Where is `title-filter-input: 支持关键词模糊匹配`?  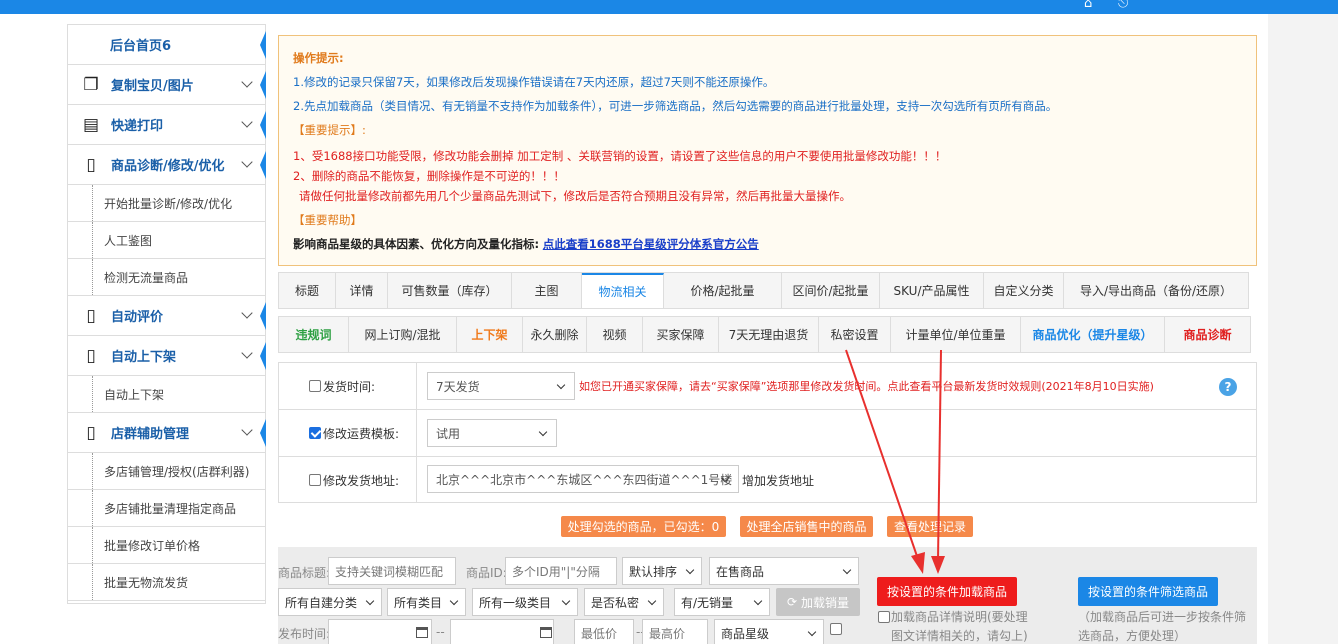 title-filter-input: 支持关键词模糊匹配 is located at coordinates (392, 571).